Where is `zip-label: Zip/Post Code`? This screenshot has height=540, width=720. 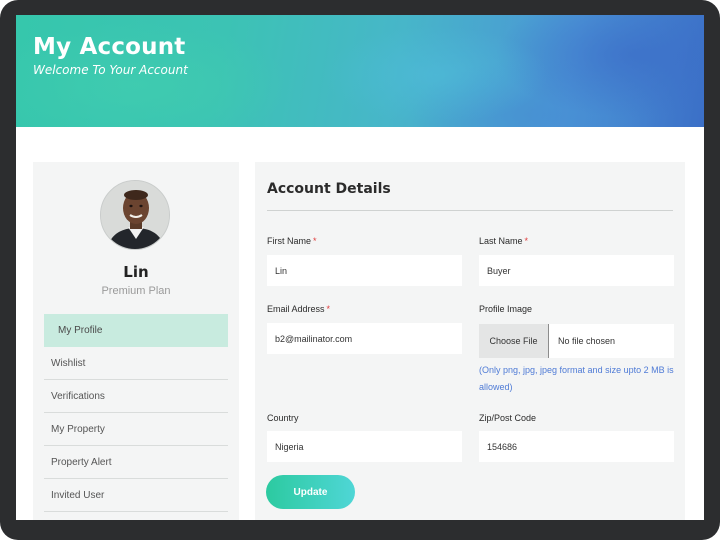
zip-label: Zip/Post Code is located at coordinates (508, 418).